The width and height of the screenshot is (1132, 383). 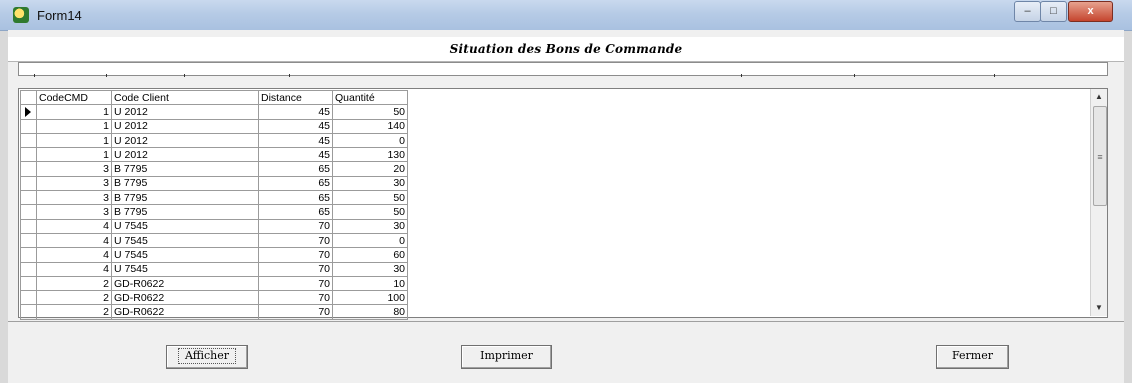 I want to click on cell-quantite: 140, so click(x=370, y=126).